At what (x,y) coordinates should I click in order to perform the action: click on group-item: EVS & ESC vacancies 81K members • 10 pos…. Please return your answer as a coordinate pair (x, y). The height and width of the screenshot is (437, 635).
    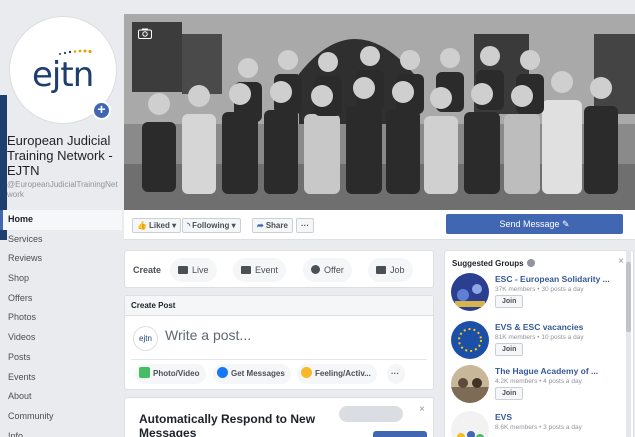
    Looking at the image, I should click on (541, 344).